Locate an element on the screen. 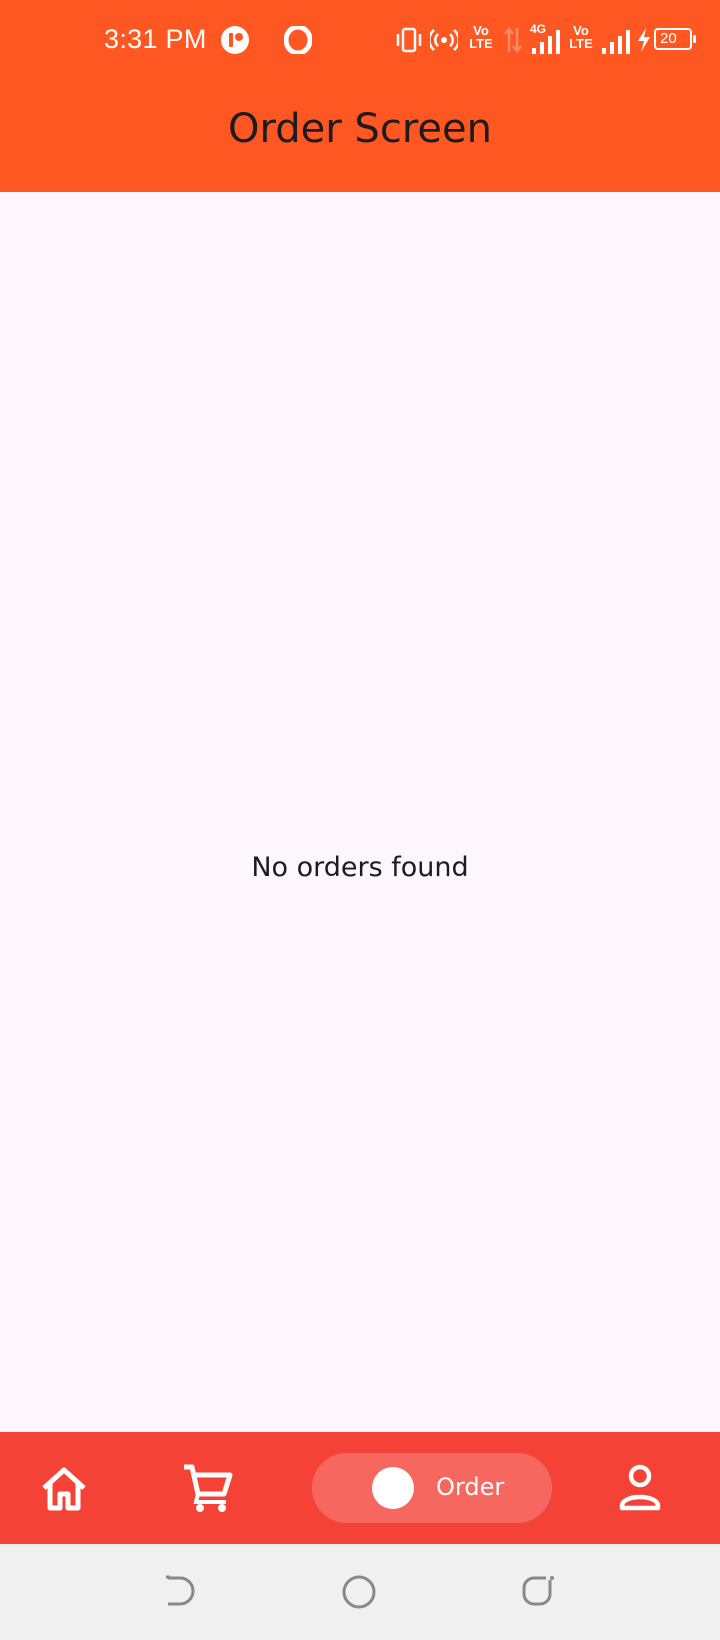 This screenshot has width=720, height=1640. battery-level: 20 is located at coordinates (668, 38).